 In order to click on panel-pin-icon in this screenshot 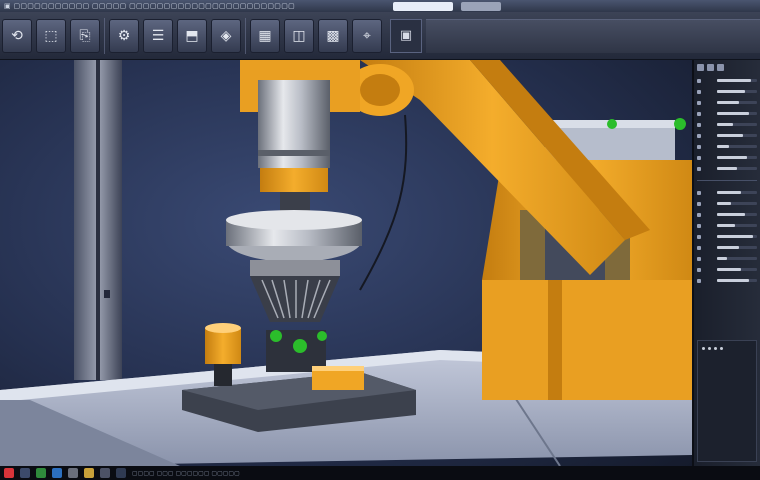, I will do `click(700, 67)`.